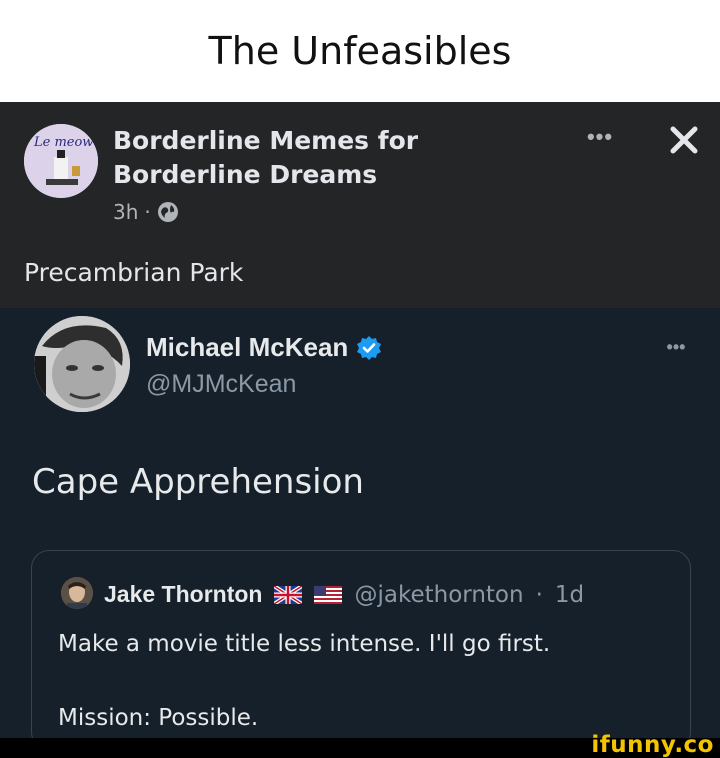 The image size is (720, 758). I want to click on close-icon, so click(684, 140).